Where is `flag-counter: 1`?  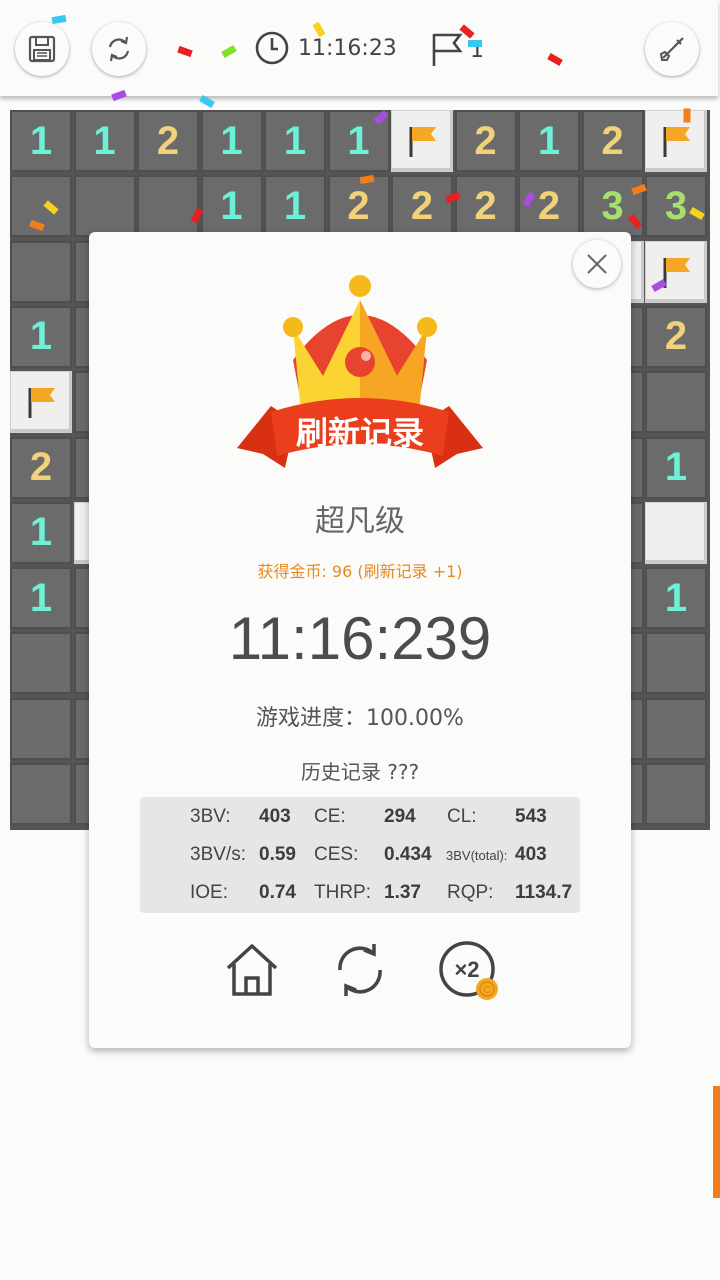
flag-counter: 1 is located at coordinates (457, 50).